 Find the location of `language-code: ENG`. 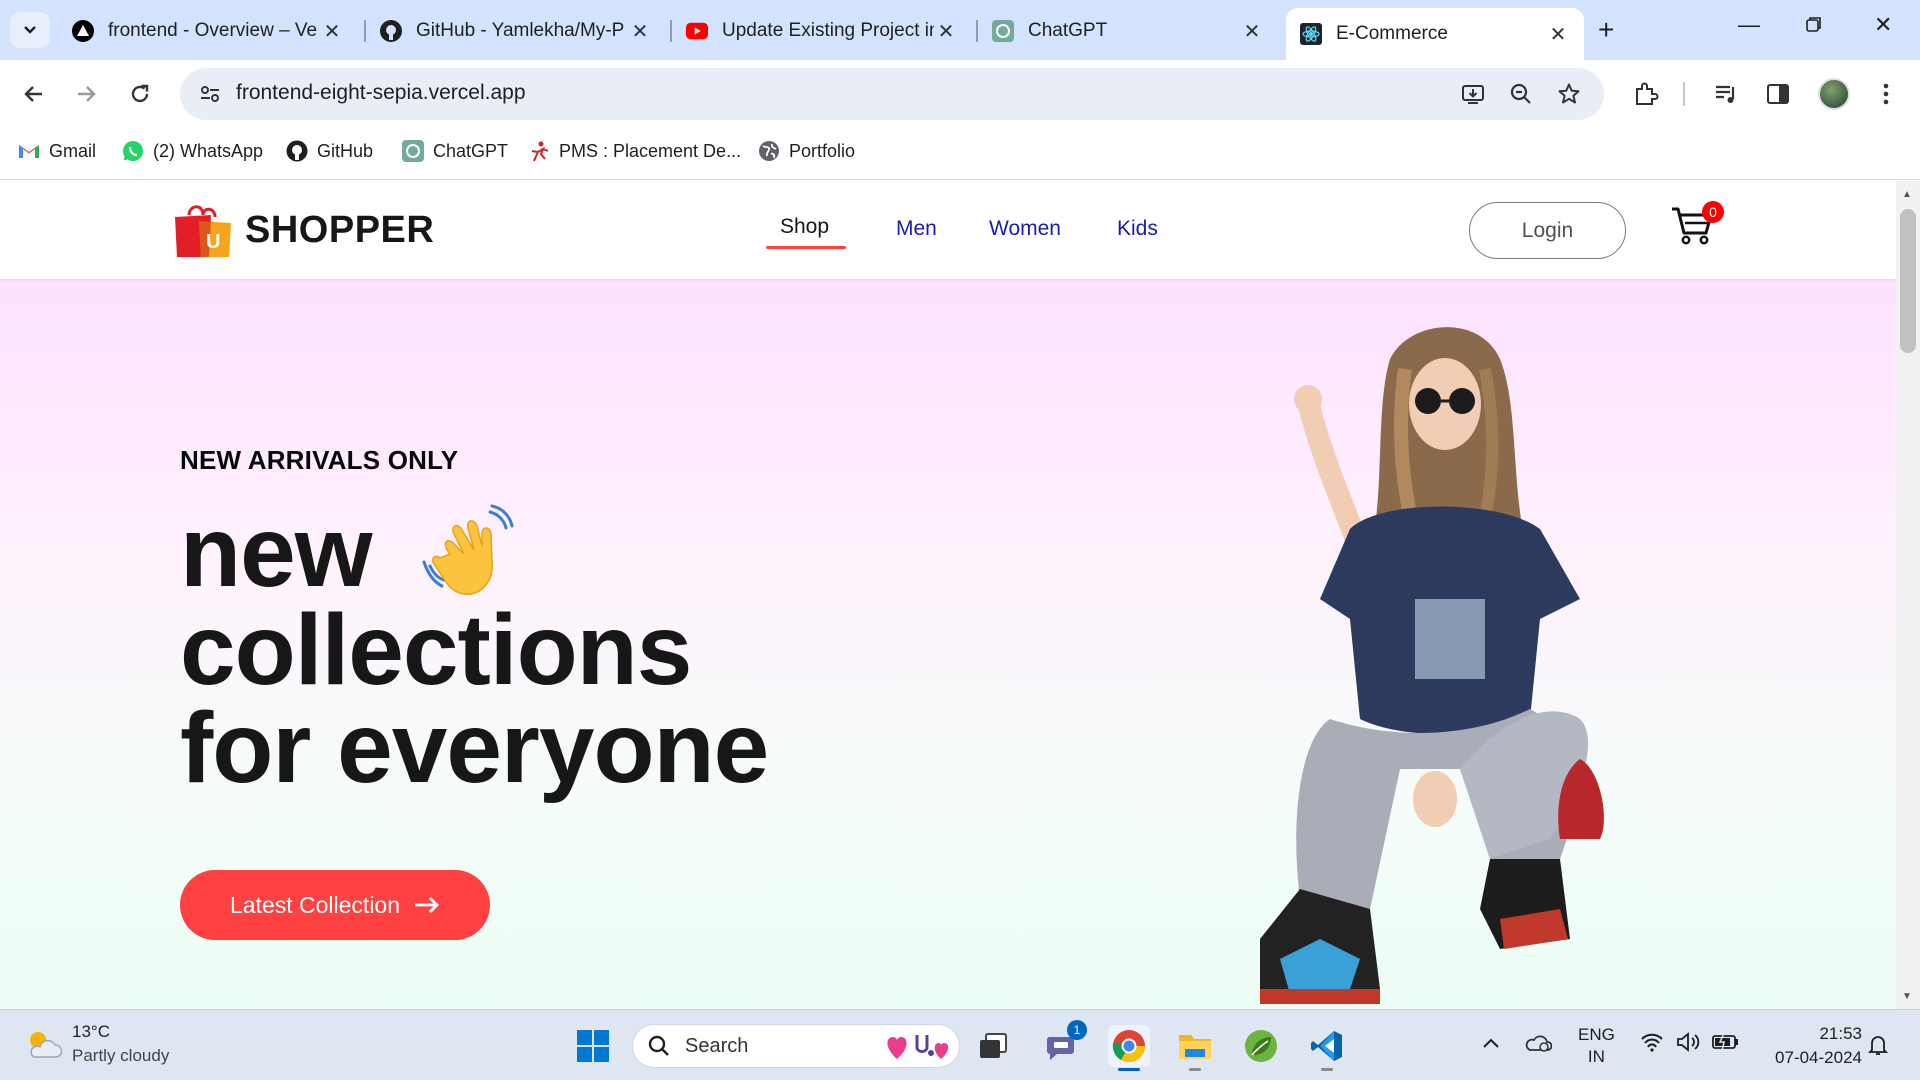

language-code: ENG is located at coordinates (1596, 1034).